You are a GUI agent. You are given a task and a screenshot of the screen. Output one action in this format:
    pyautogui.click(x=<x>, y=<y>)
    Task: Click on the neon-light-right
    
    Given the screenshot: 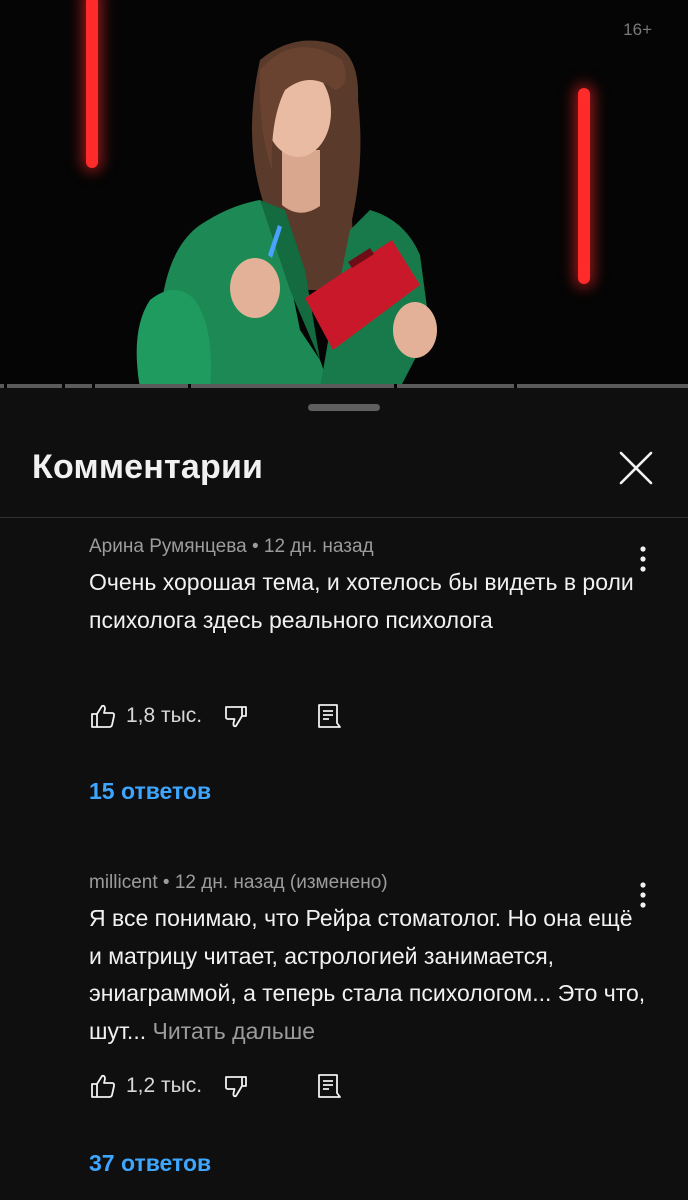 What is the action you would take?
    pyautogui.click(x=584, y=186)
    